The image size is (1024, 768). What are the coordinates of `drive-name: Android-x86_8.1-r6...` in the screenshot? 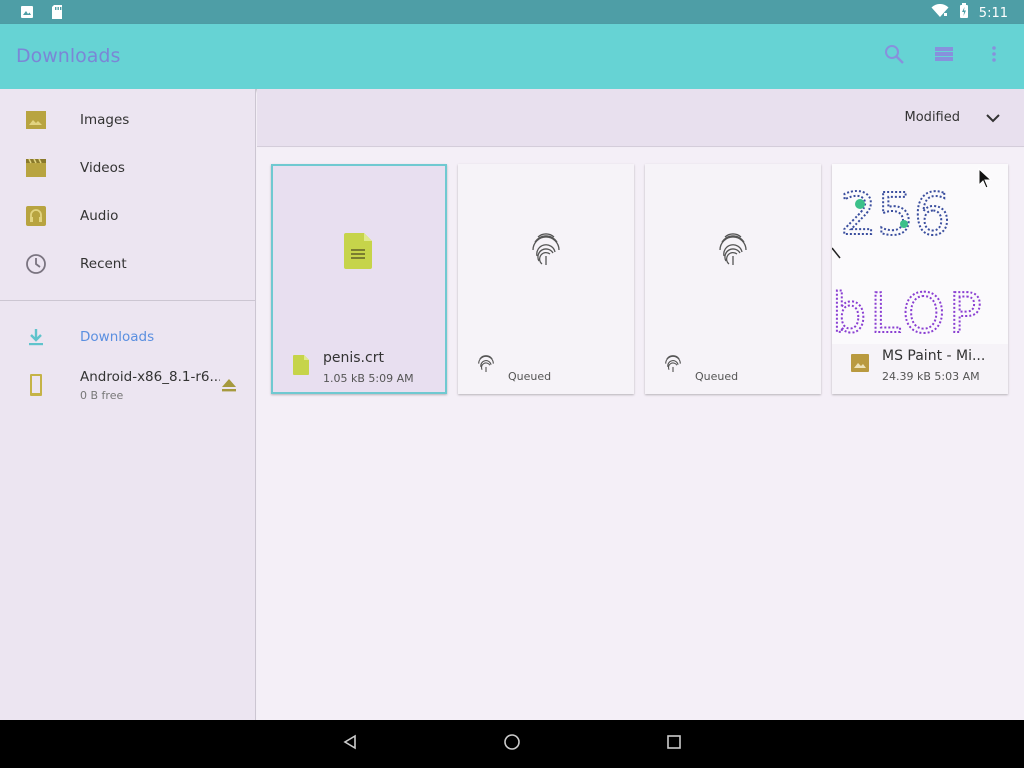 It's located at (150, 377).